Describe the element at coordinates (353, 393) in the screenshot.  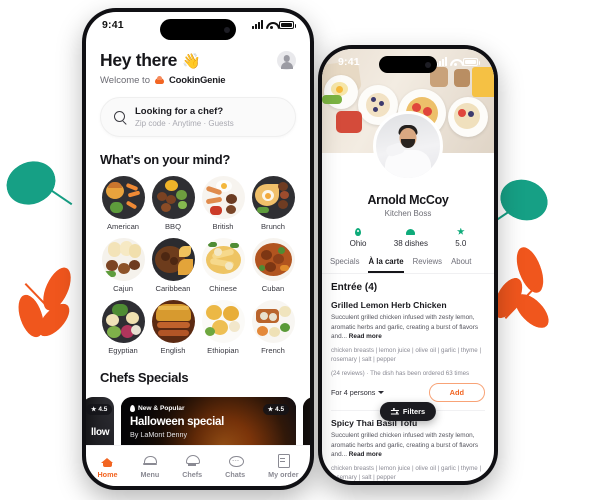
I see `persons-label: For 4 persons` at that location.